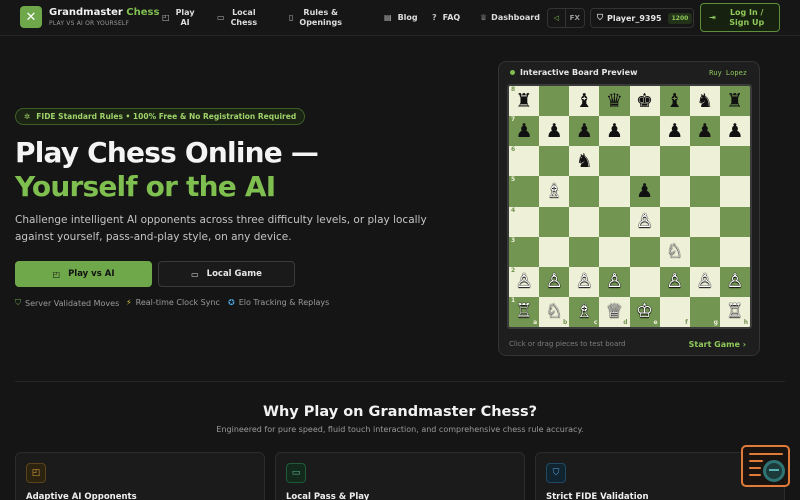 The height and width of the screenshot is (500, 800). What do you see at coordinates (704, 161) in the screenshot?
I see `square-g6` at bounding box center [704, 161].